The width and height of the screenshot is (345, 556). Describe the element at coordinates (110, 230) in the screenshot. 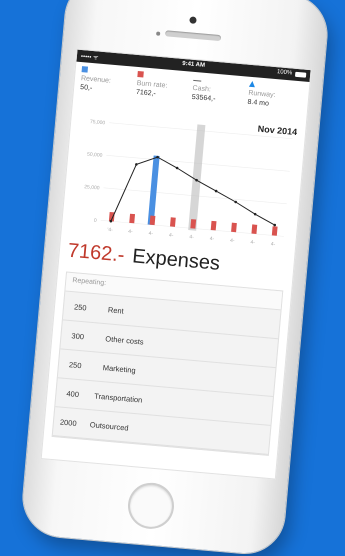

I see `x-tick-label: '4-` at that location.